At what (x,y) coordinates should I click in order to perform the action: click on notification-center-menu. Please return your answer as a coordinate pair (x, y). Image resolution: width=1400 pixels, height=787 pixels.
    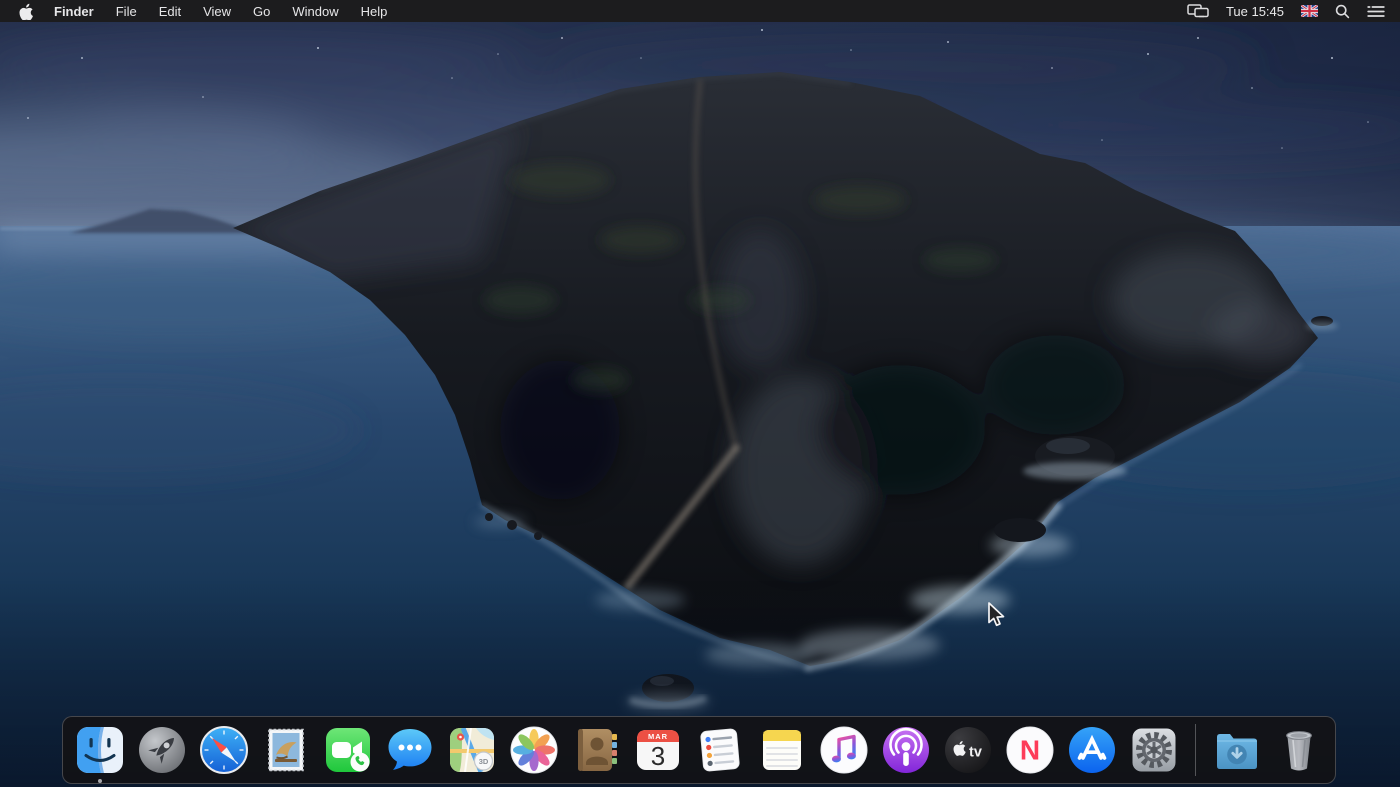
    Looking at the image, I should click on (1376, 11).